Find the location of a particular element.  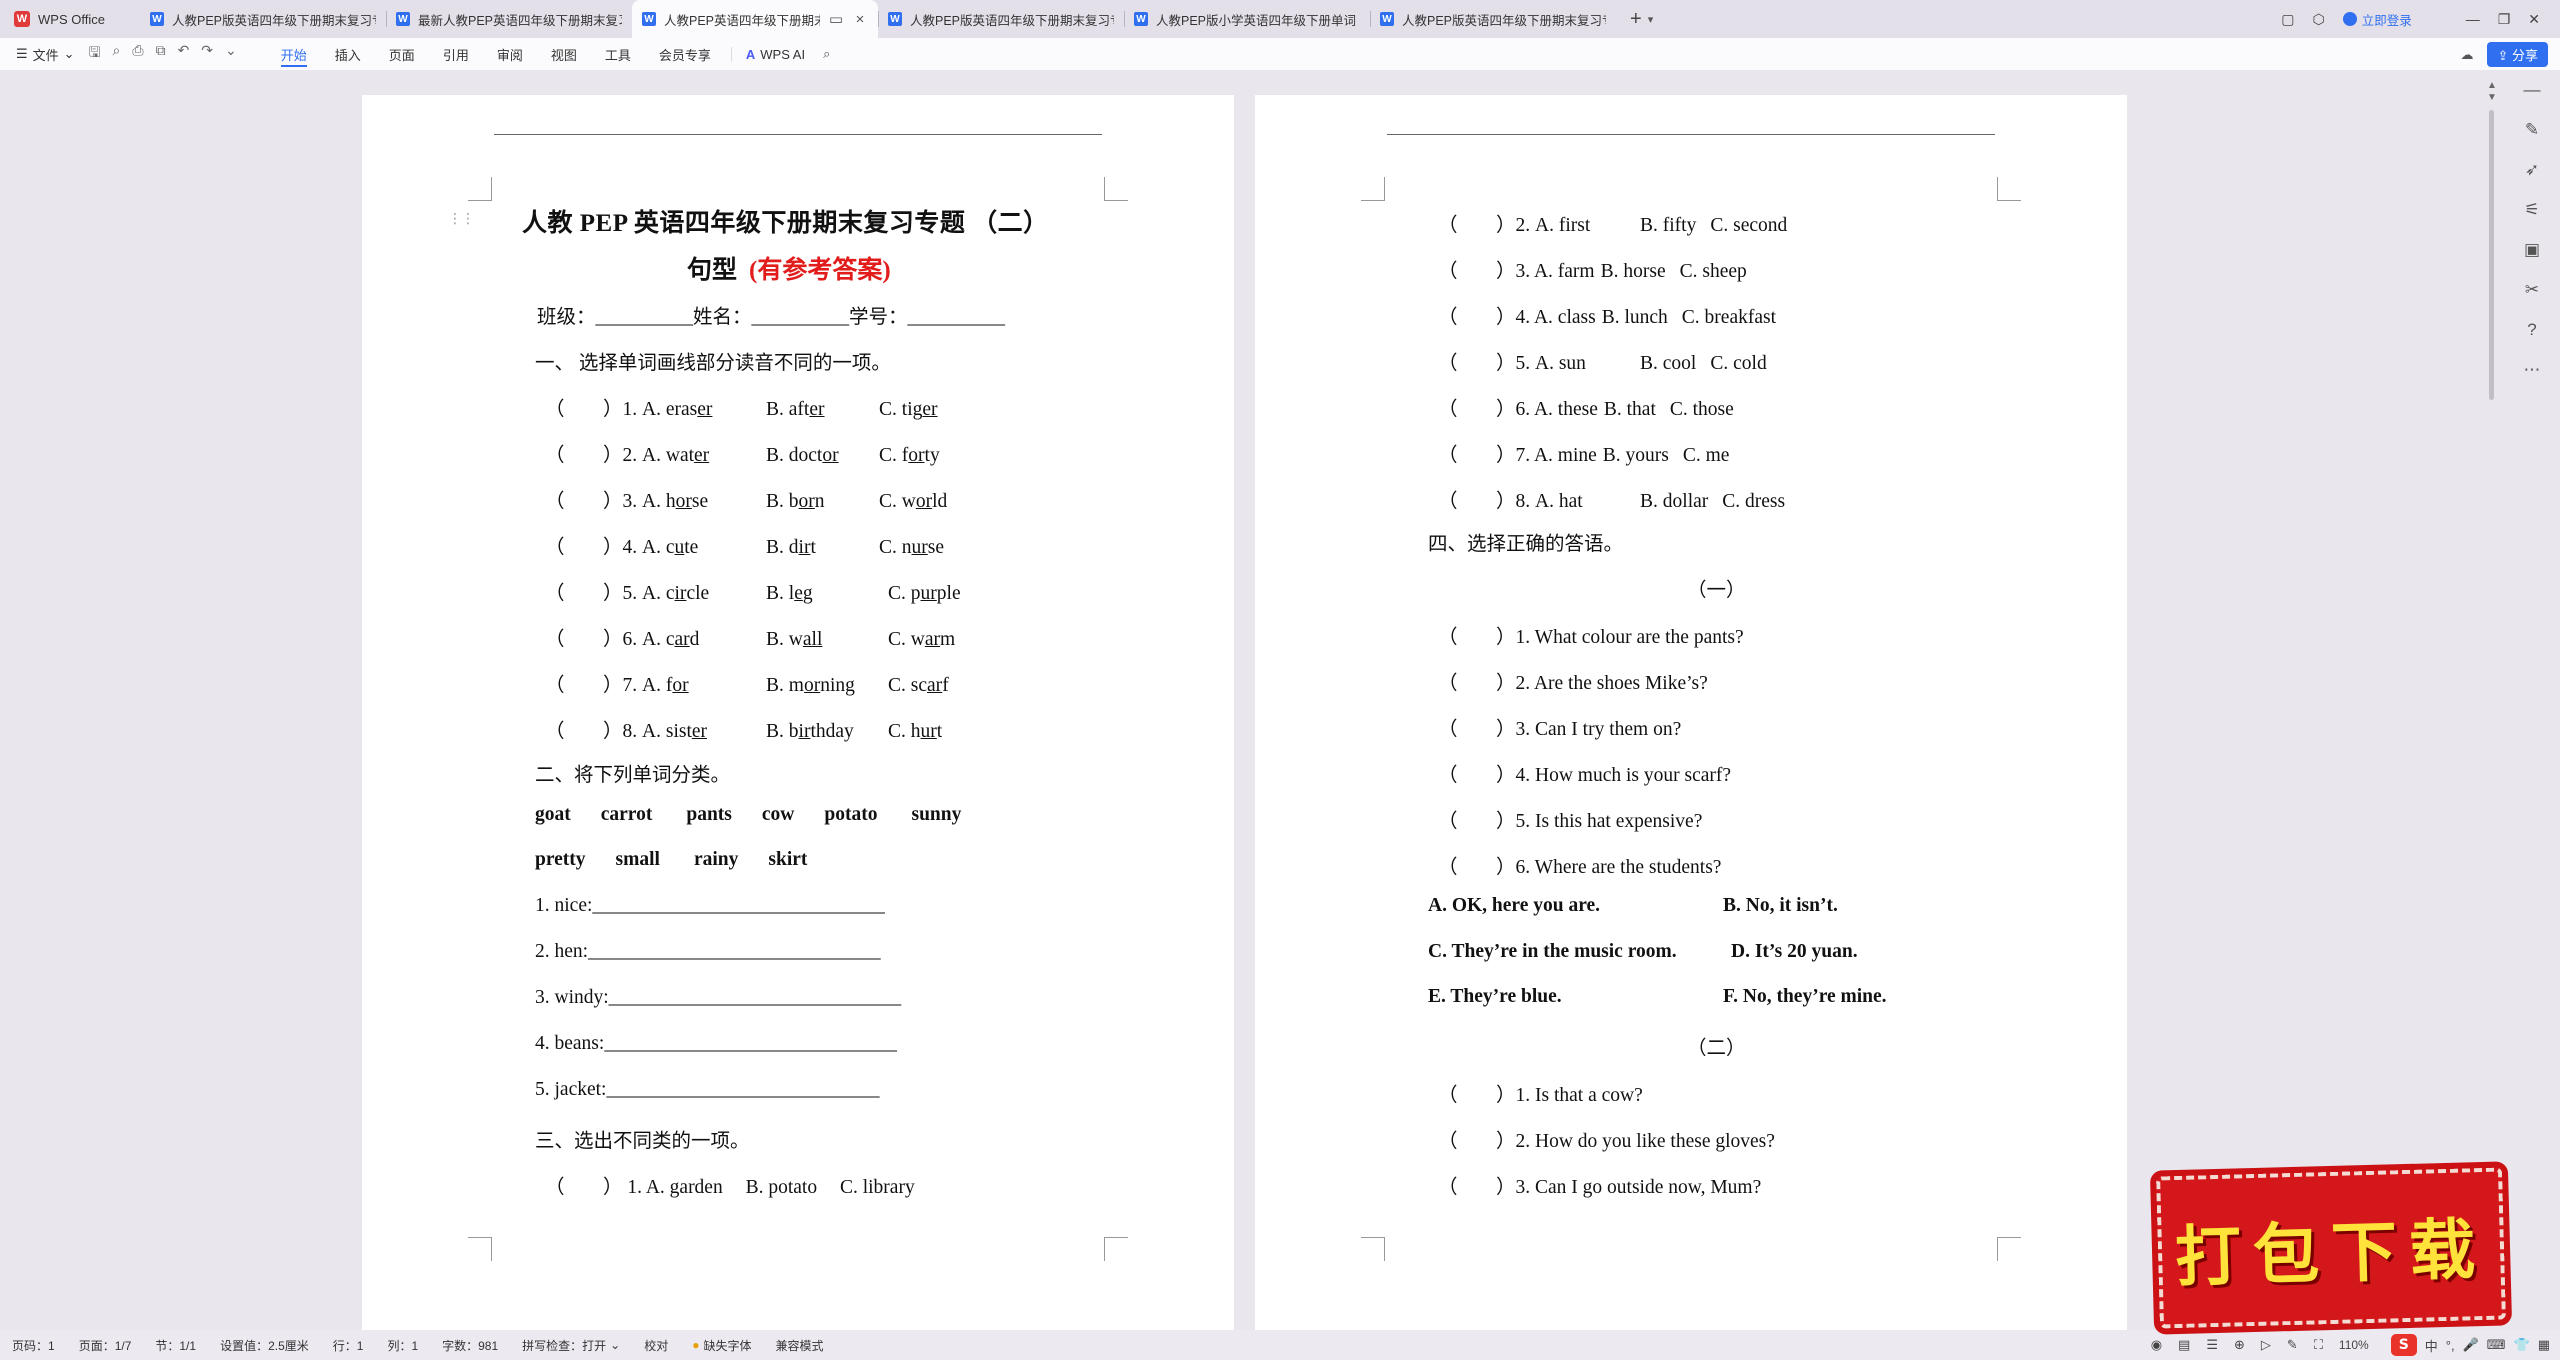

margin-corner-mark is located at coordinates (480, 1249).